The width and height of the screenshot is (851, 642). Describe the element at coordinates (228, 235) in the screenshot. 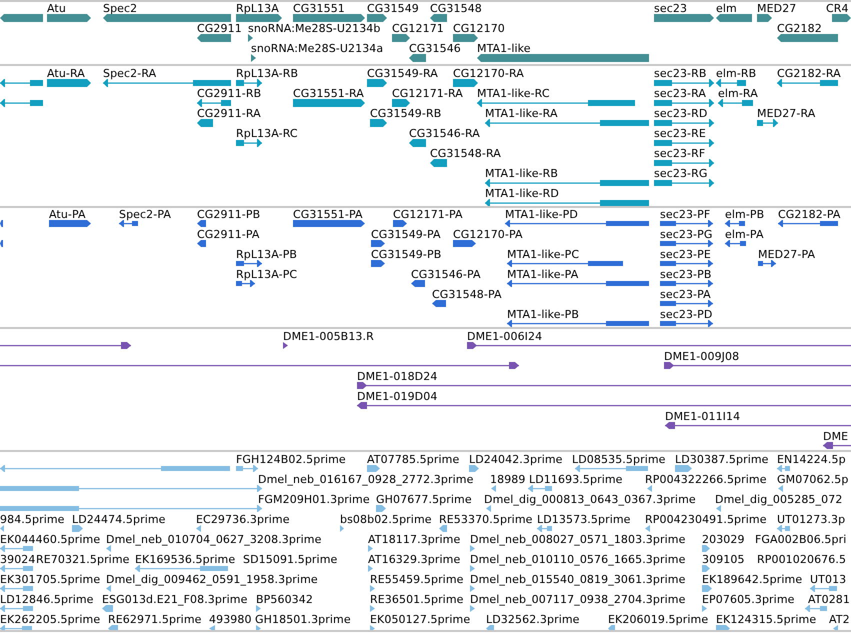

I see `feature-label: CG2911-PA` at that location.